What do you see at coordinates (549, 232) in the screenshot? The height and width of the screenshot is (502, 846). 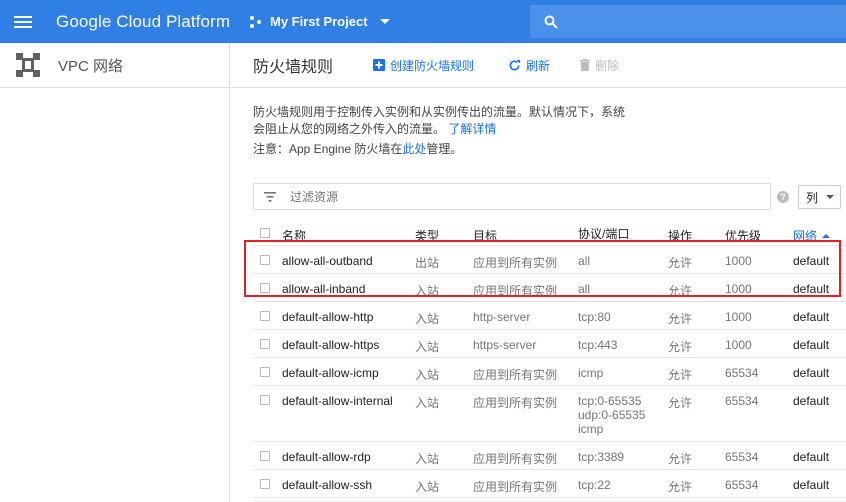 I see `table-header: 名称 类型 目标 协议/端口 操作 优先级 网络` at bounding box center [549, 232].